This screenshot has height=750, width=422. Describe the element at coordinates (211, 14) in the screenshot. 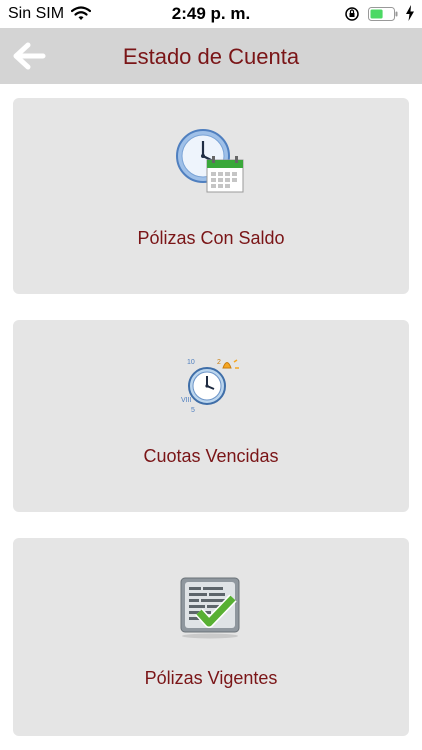

I see `status-bar: Sin SIM 2:49 p. m.` at that location.